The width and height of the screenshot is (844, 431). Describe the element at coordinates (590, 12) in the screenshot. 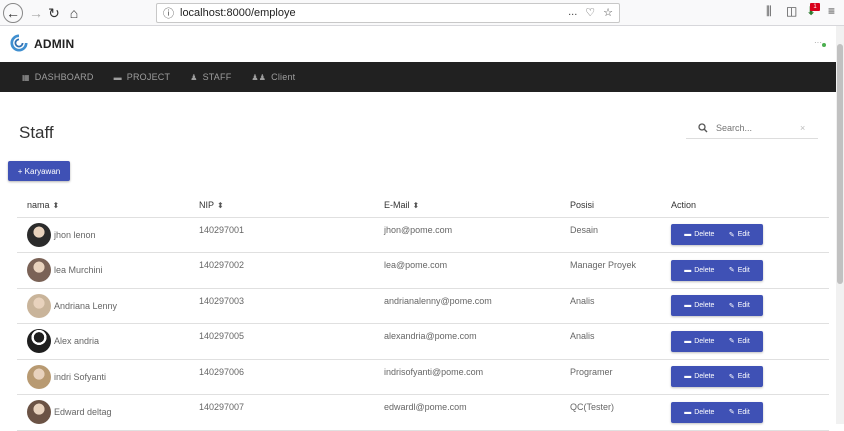

I see `pocket-icon: ♡` at that location.